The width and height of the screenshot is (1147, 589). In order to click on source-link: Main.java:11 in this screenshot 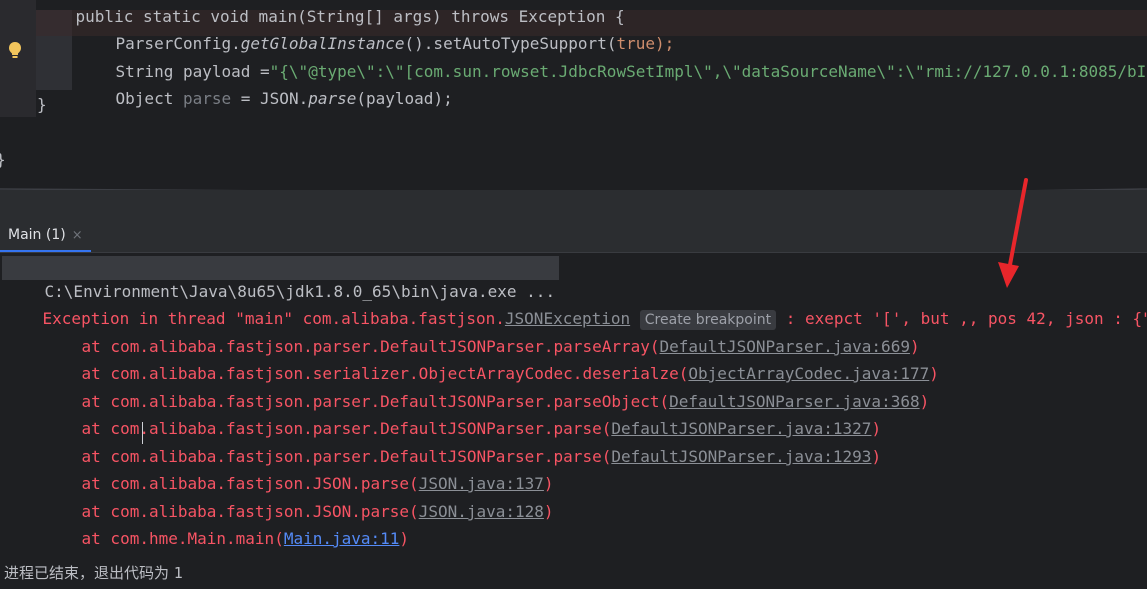, I will do `click(342, 538)`.